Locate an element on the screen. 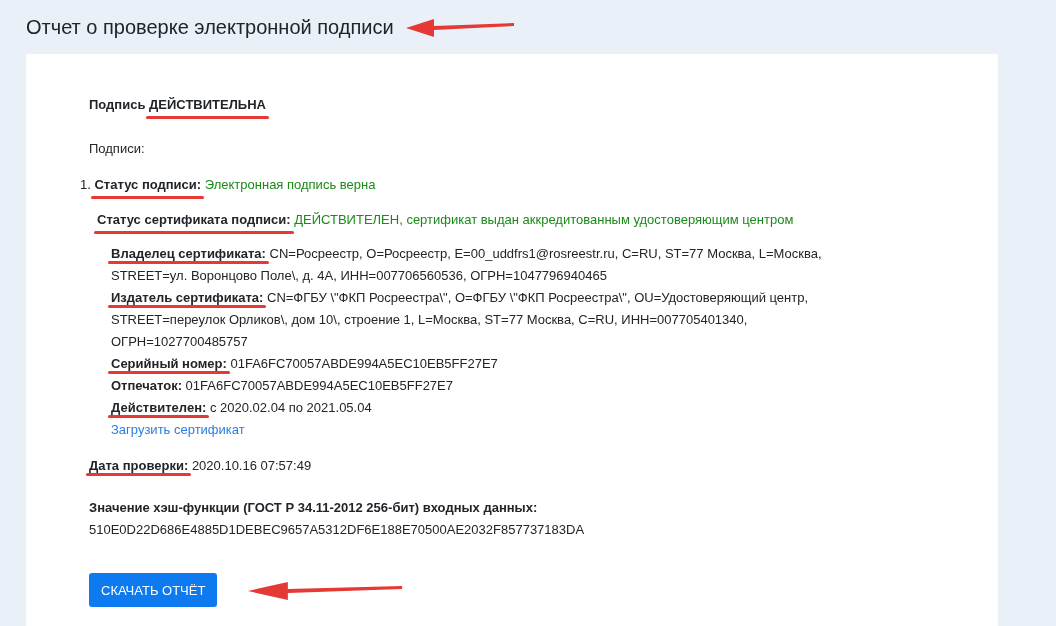 The height and width of the screenshot is (626, 1056). detail-line: Отпечаток: 01FA6FC70057ABDE994A5EC10EB5FF27E7 is located at coordinates (282, 386).